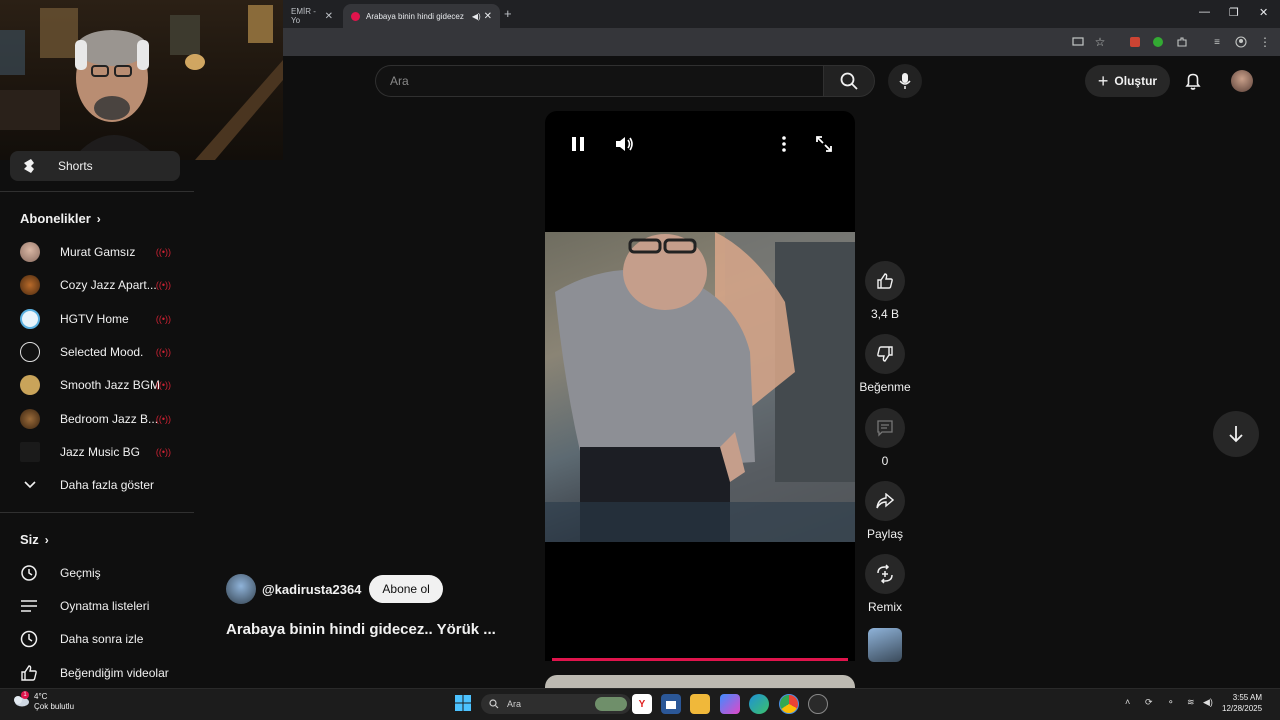  What do you see at coordinates (824, 144) in the screenshot?
I see `fullscreen-icon` at bounding box center [824, 144].